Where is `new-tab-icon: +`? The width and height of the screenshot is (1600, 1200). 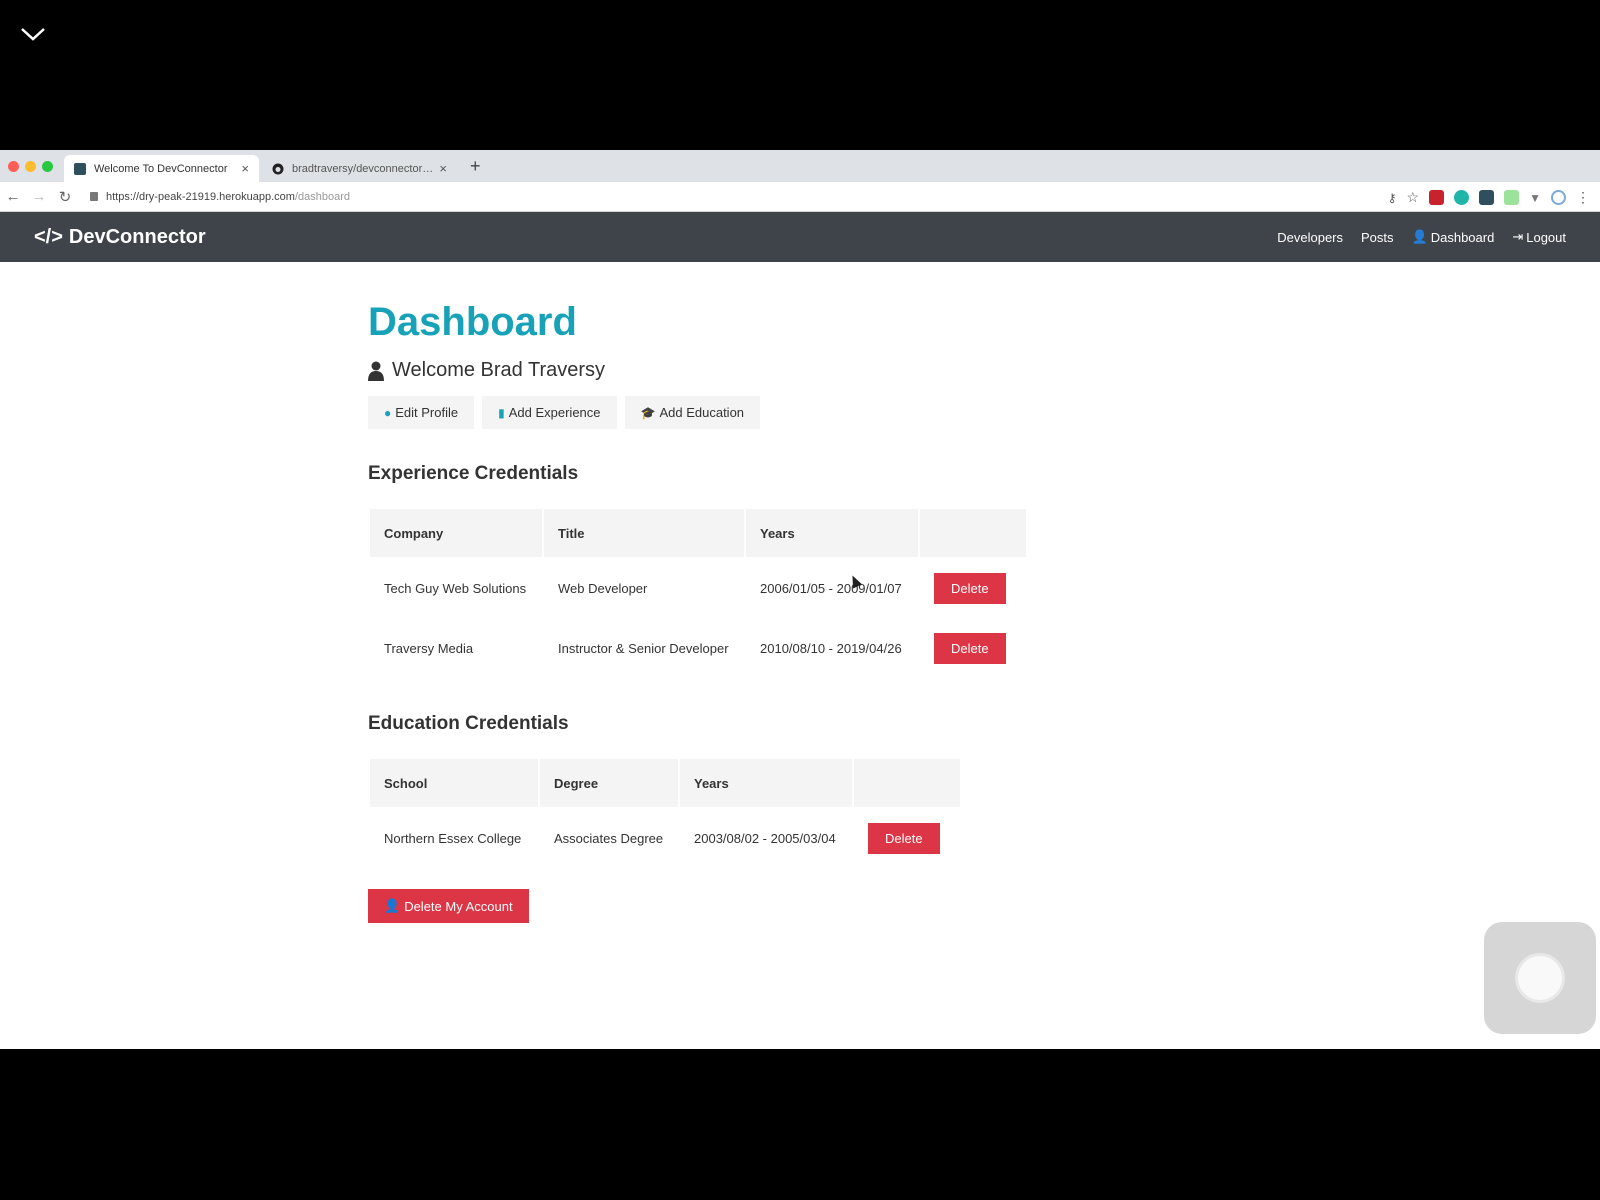
new-tab-icon: + is located at coordinates (475, 166).